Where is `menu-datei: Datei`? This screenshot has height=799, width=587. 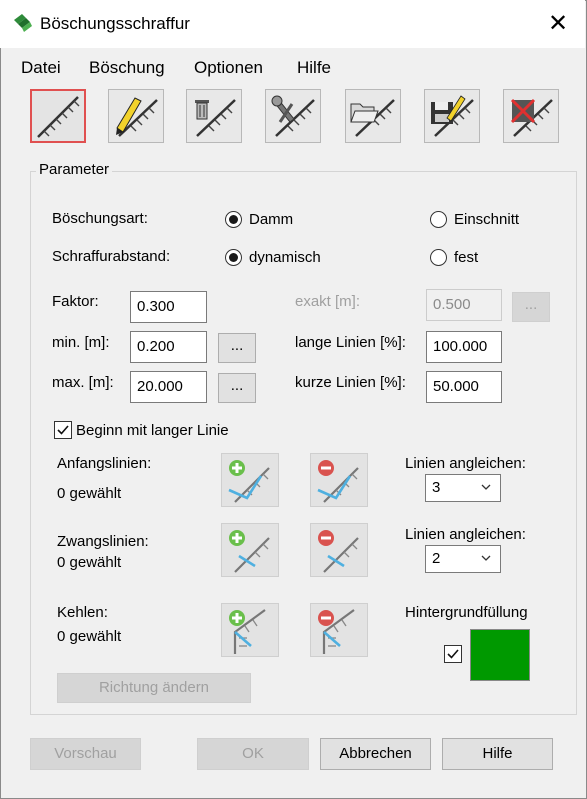 menu-datei: Datei is located at coordinates (41, 68).